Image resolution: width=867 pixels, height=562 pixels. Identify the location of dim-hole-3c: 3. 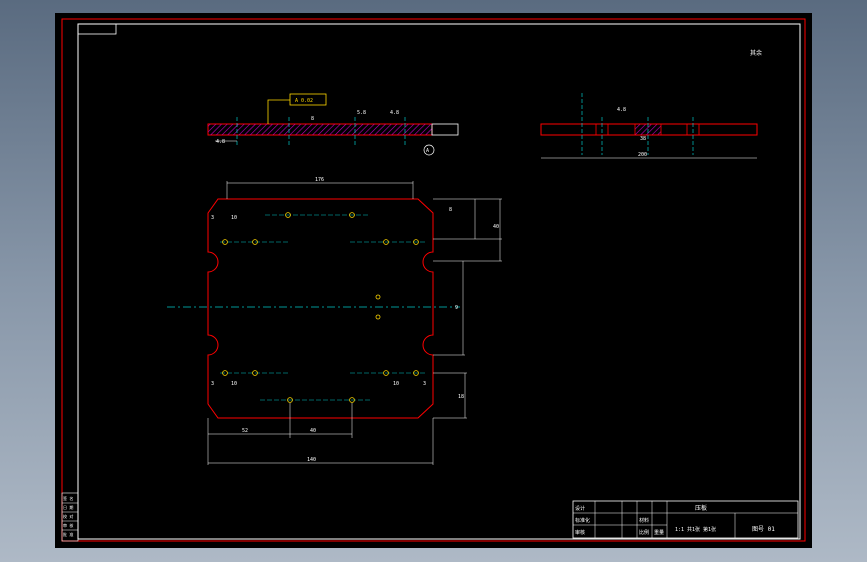
(424, 384).